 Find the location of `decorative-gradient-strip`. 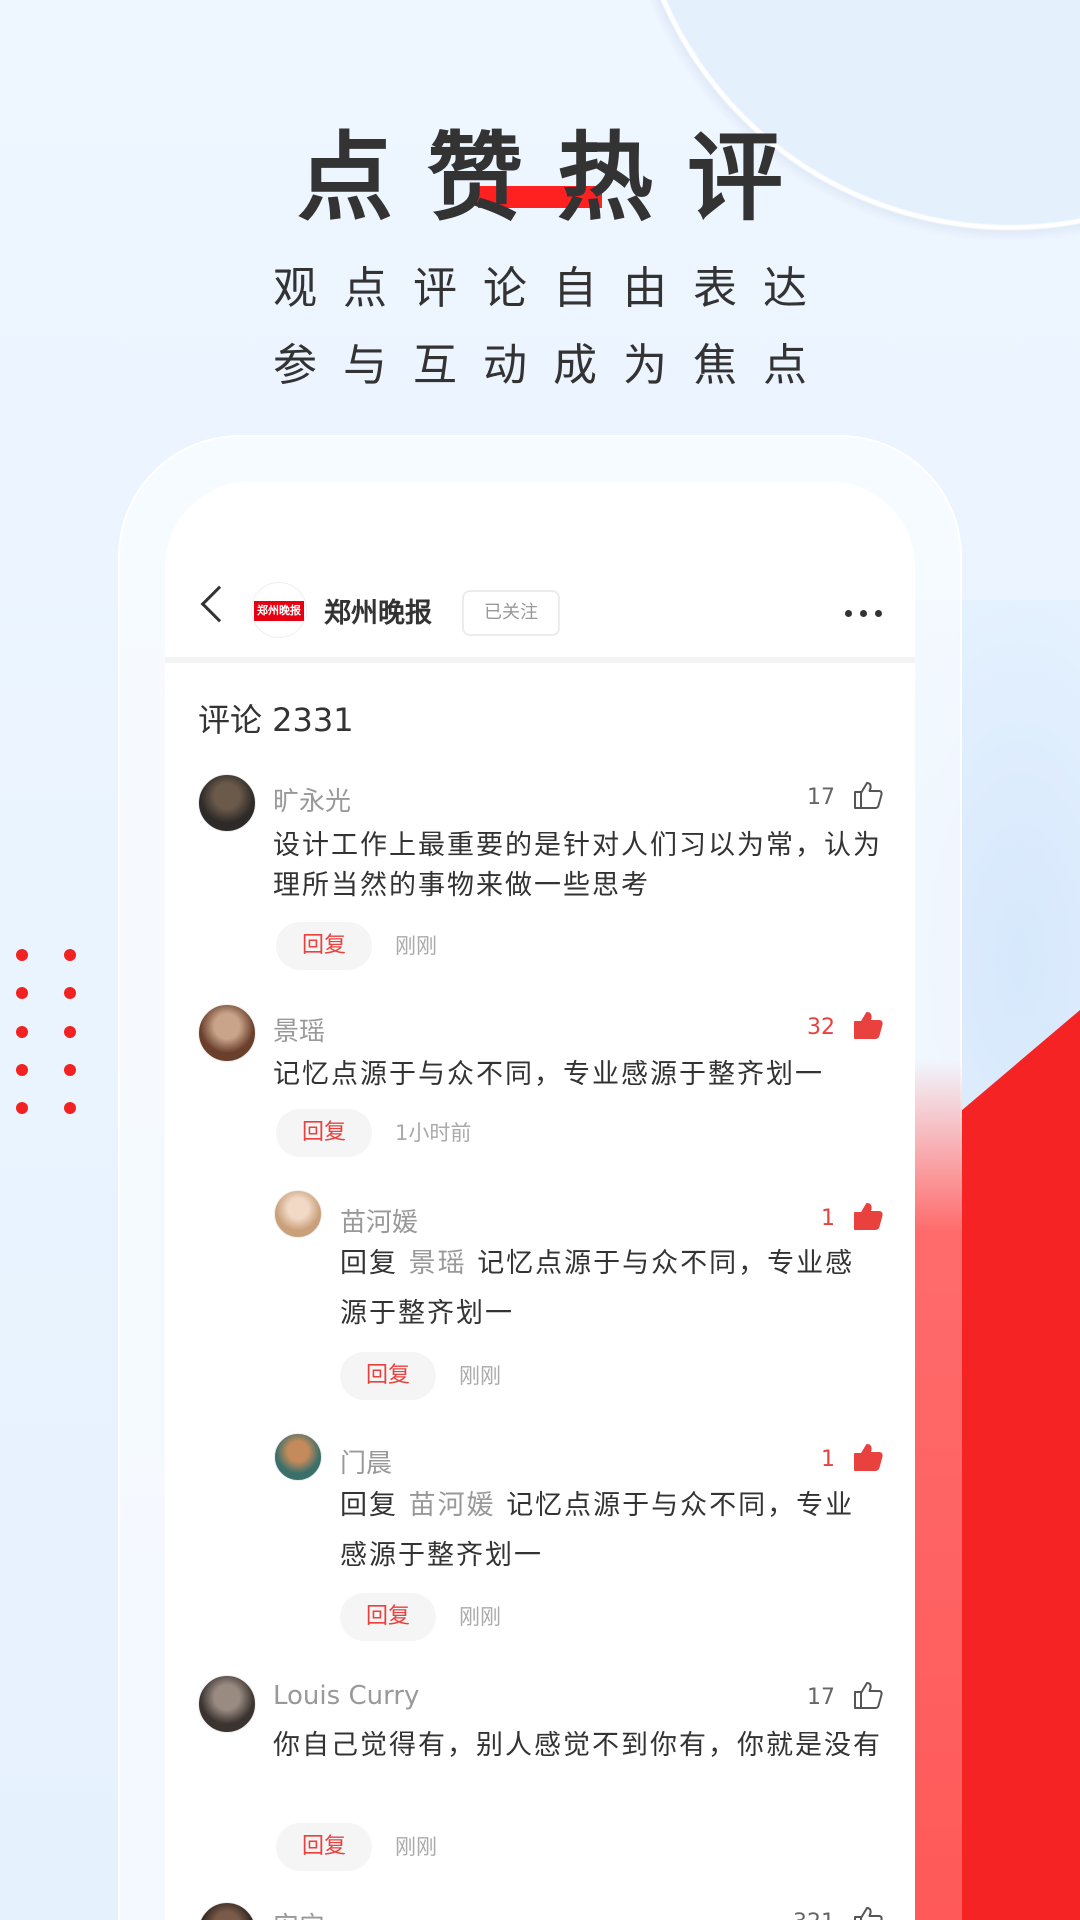

decorative-gradient-strip is located at coordinates (938, 1490).